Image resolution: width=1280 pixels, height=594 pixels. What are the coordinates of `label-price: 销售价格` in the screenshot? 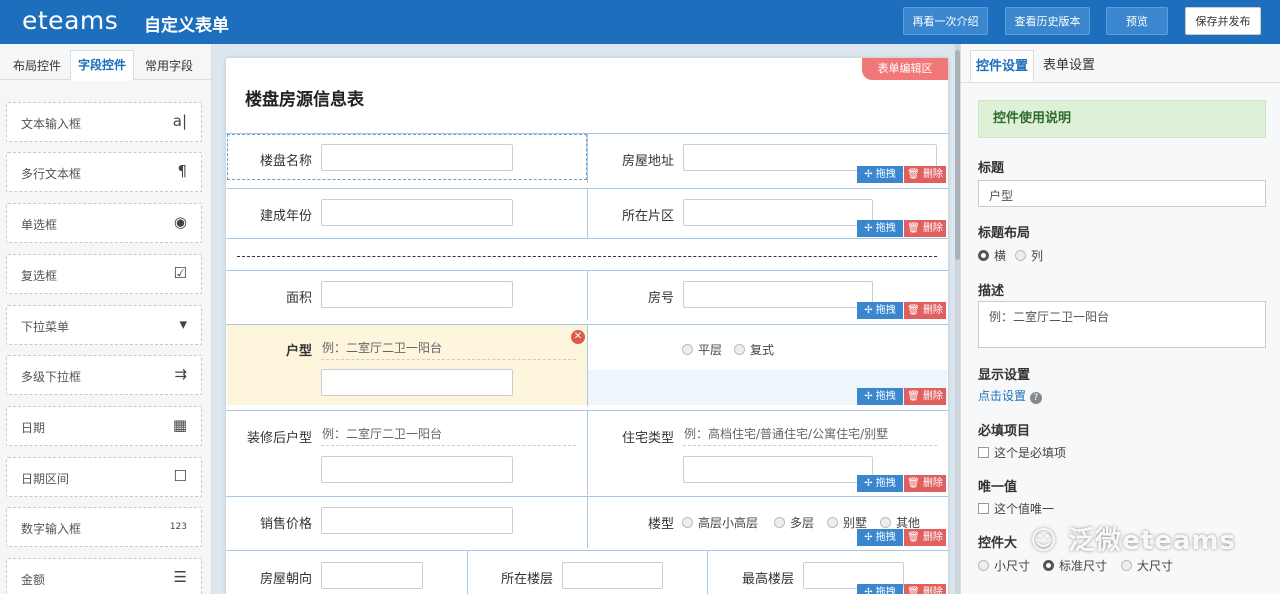 It's located at (285, 524).